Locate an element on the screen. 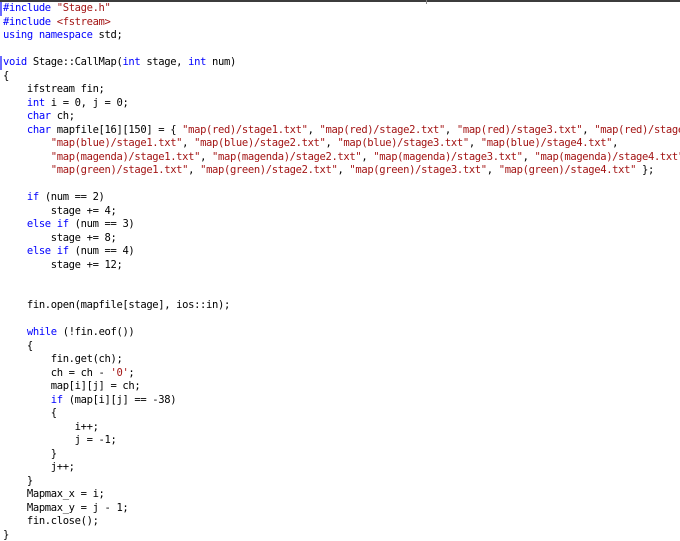  string-token: "map(red)/stage2.txt" is located at coordinates (382, 129).